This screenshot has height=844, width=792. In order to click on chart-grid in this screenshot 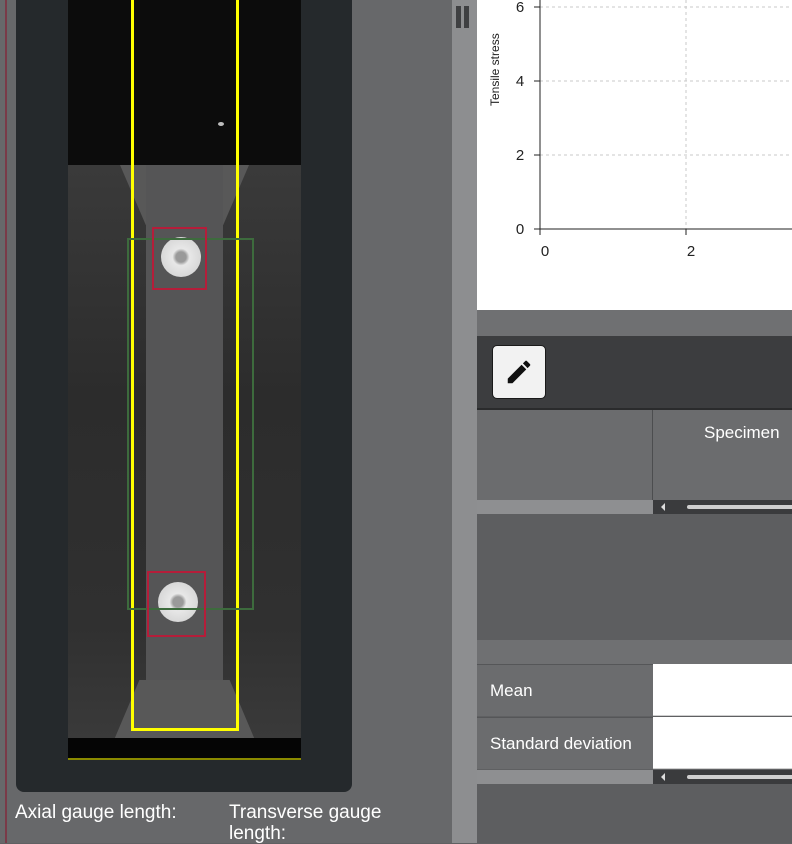, I will do `click(666, 114)`.